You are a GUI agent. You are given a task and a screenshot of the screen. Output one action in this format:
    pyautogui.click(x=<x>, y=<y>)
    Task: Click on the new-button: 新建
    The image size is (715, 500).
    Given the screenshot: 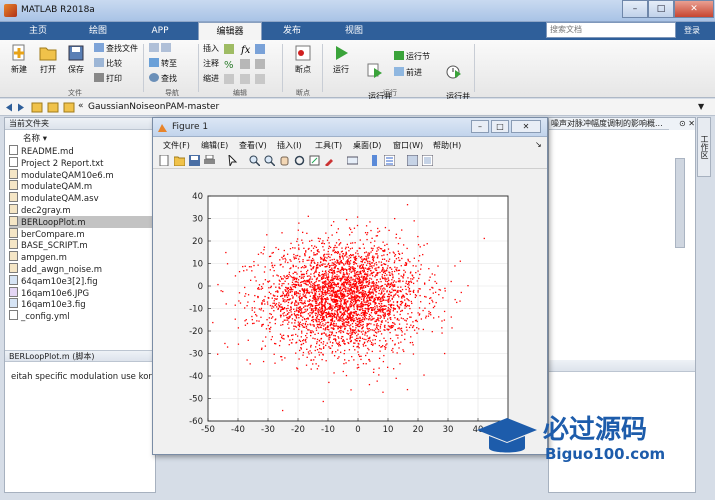 What is the action you would take?
    pyautogui.click(x=19, y=59)
    